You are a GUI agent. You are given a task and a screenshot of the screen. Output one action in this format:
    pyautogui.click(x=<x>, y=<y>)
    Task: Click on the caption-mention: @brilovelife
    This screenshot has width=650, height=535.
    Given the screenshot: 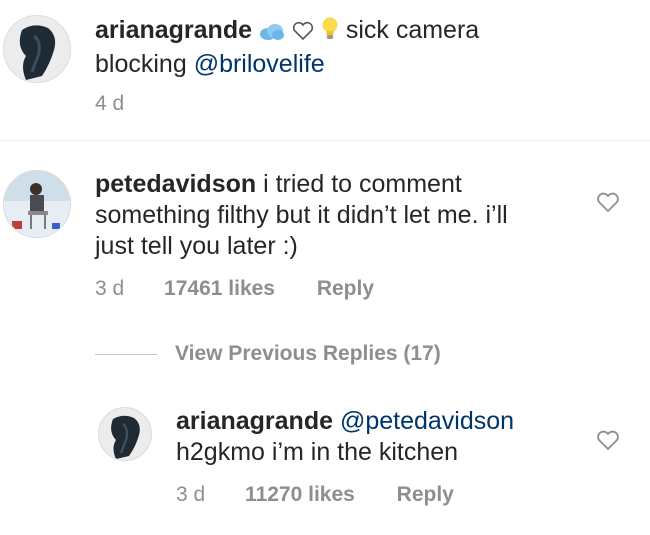 What is the action you would take?
    pyautogui.click(x=259, y=64)
    